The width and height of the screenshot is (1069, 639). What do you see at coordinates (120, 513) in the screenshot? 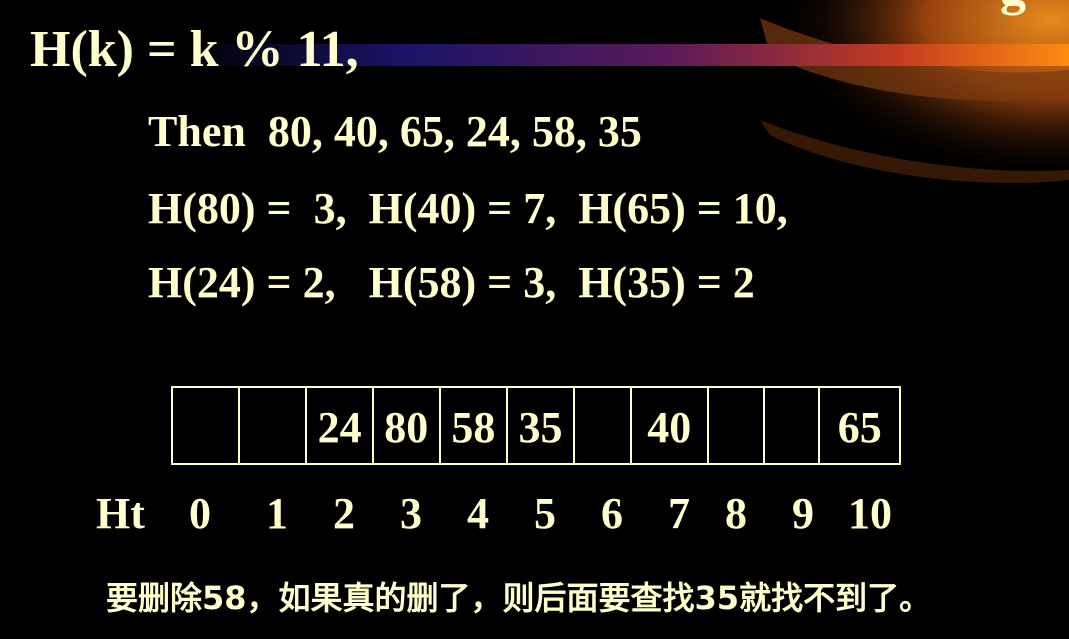
I see `table-label: Ht` at bounding box center [120, 513].